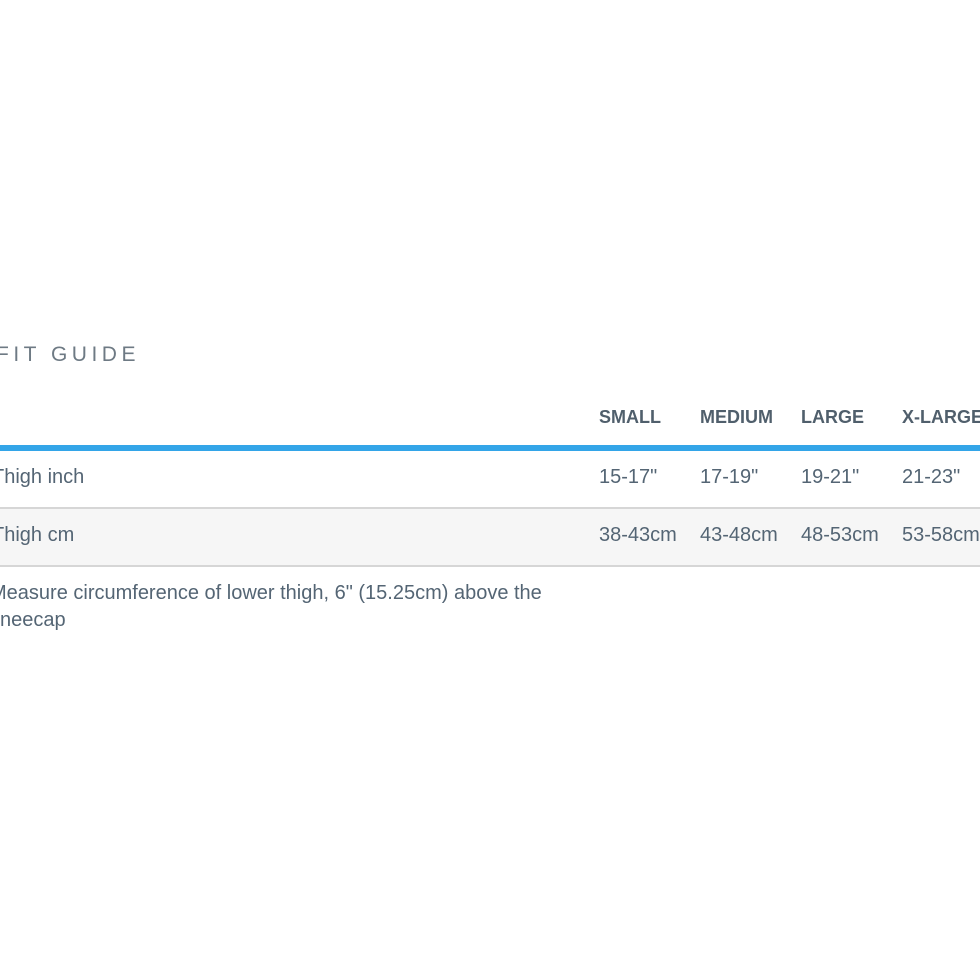 This screenshot has height=980, width=980. Describe the element at coordinates (832, 417) in the screenshot. I see `header-large: LARGE` at that location.